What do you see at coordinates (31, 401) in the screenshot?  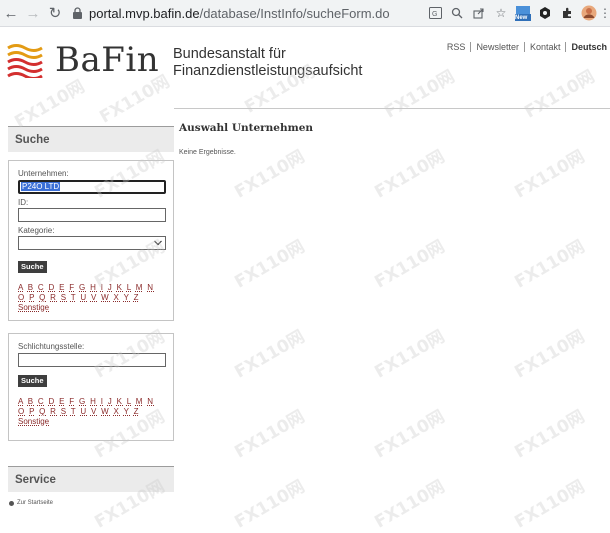 I see `schlichtung-letter-b: B` at bounding box center [31, 401].